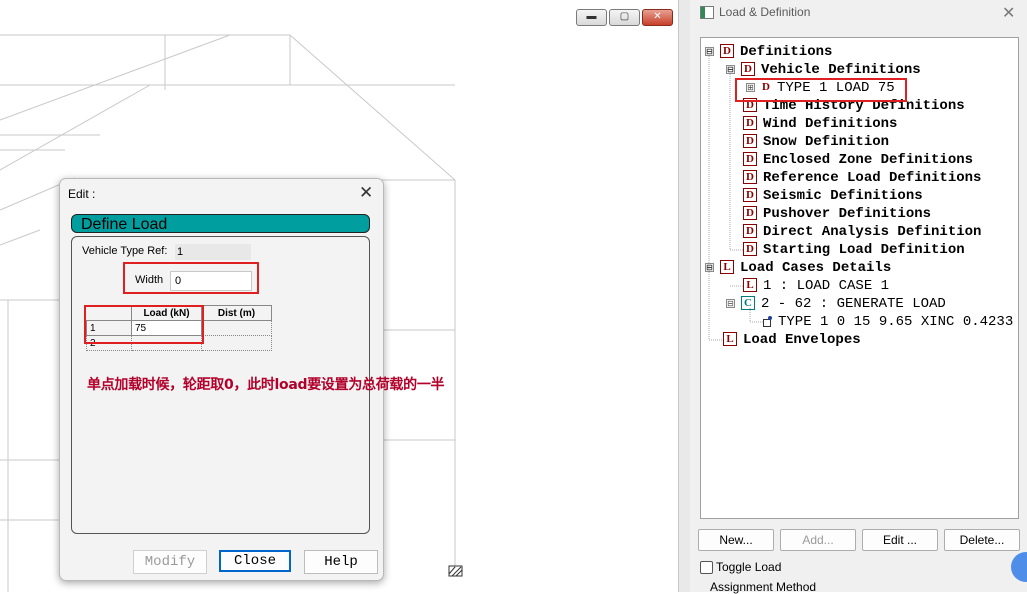  What do you see at coordinates (170, 562) in the screenshot?
I see `modify-button: Modify` at bounding box center [170, 562].